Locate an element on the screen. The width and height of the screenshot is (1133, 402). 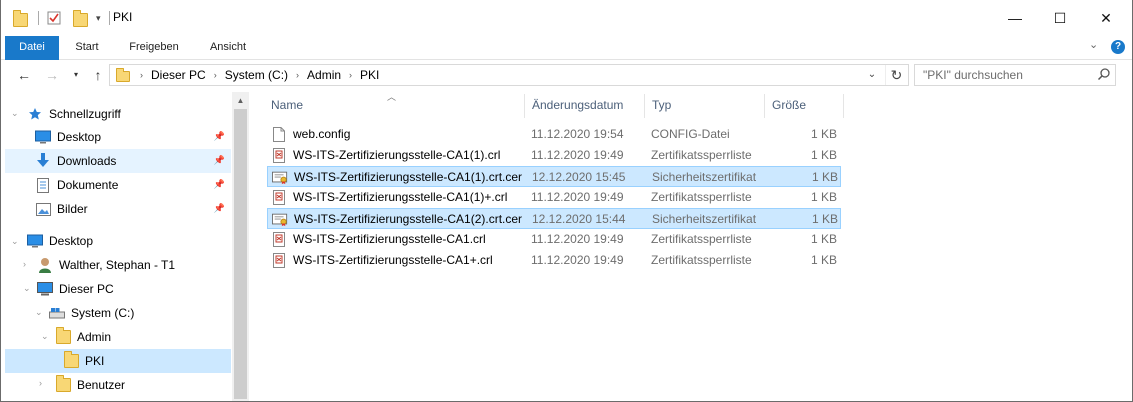
nav-item-label: Dokumente is located at coordinates (88, 185).